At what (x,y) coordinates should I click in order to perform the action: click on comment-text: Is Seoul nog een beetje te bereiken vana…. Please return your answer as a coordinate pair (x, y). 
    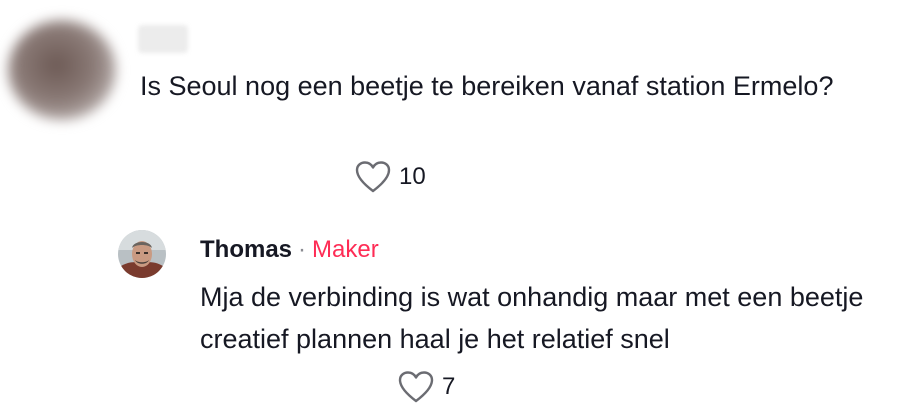
    Looking at the image, I should click on (487, 86).